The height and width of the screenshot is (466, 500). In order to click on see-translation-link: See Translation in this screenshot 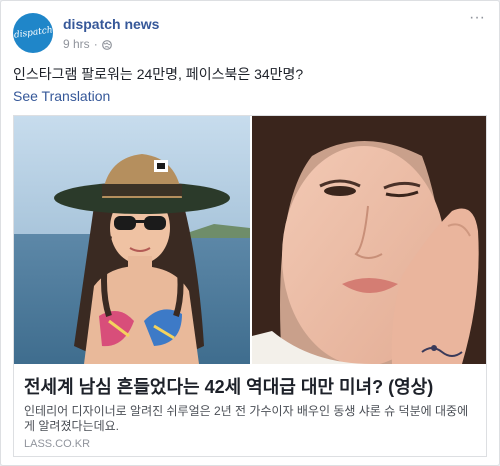, I will do `click(61, 96)`.